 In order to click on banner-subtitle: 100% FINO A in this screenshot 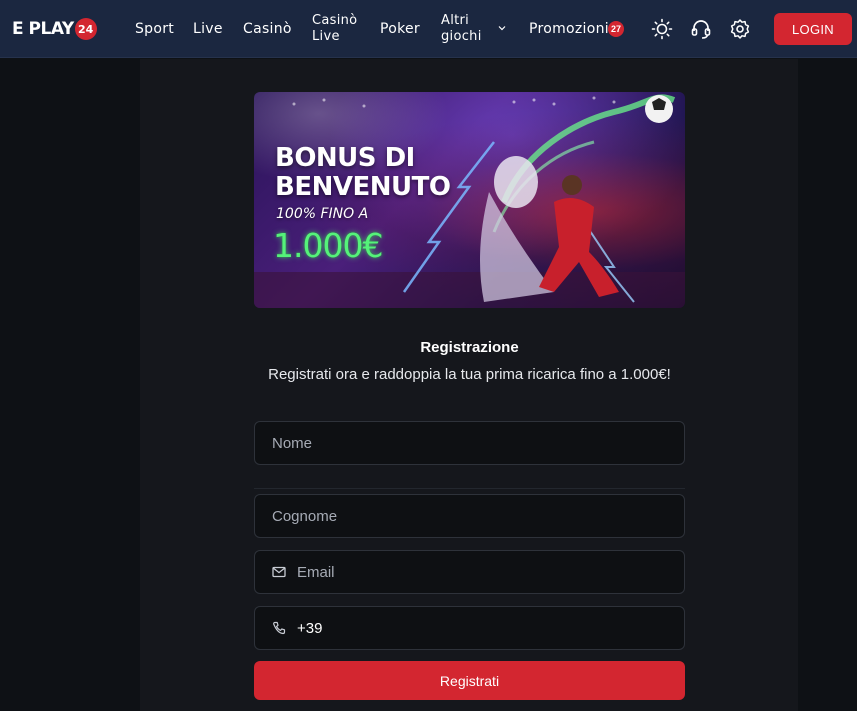, I will do `click(322, 214)`.